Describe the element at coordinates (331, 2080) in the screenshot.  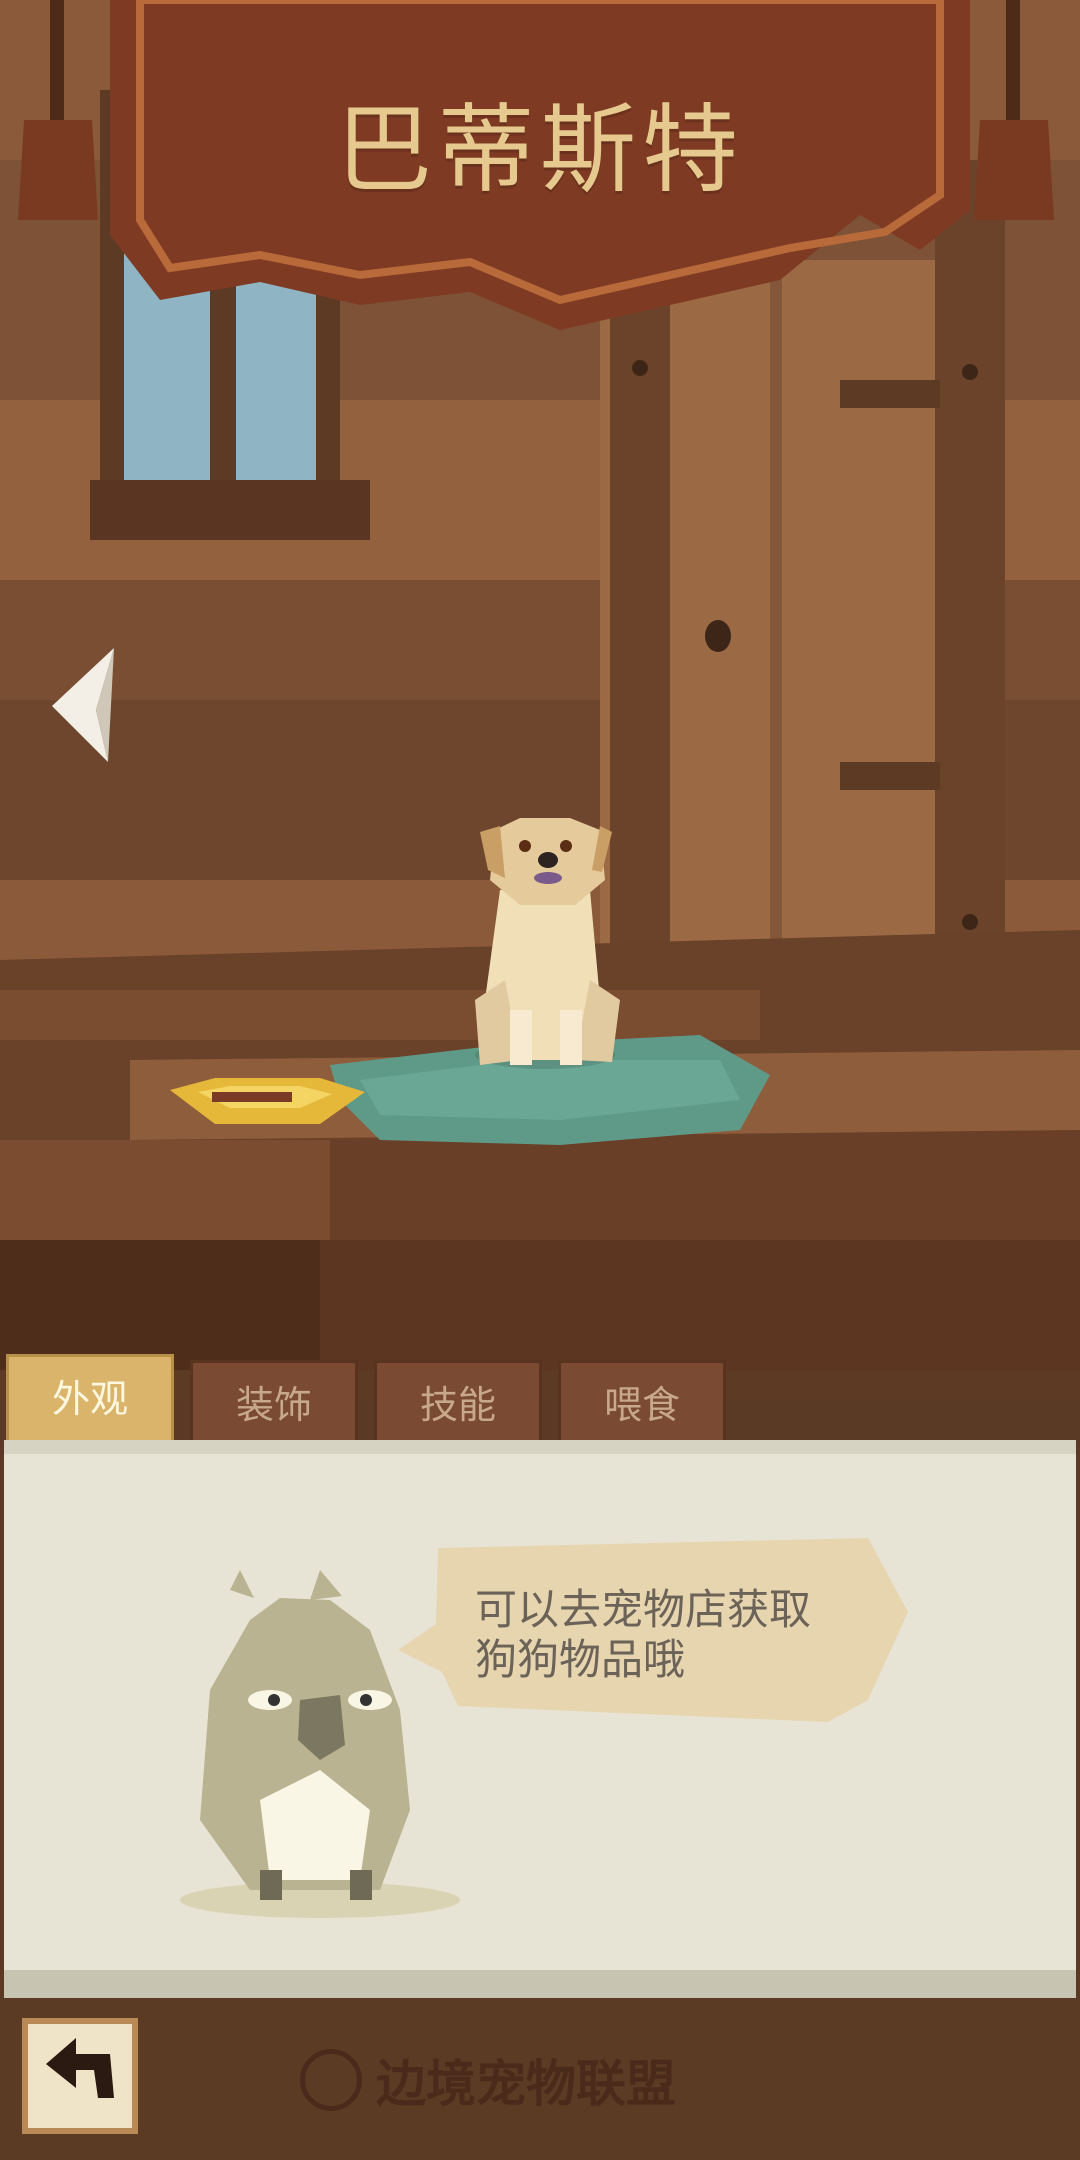
I see `watermark-emblem-icon` at that location.